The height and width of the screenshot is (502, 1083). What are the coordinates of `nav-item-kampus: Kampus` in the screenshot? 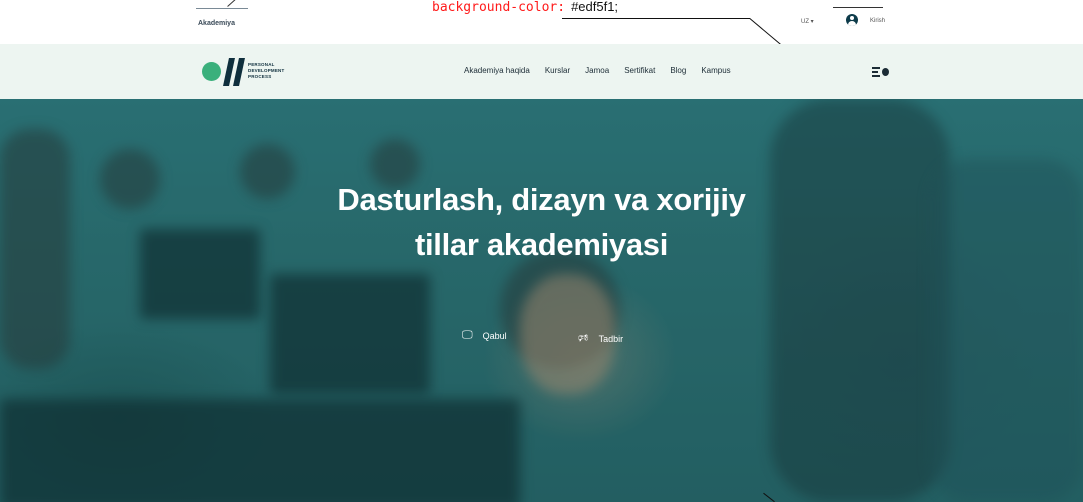 It's located at (715, 70).